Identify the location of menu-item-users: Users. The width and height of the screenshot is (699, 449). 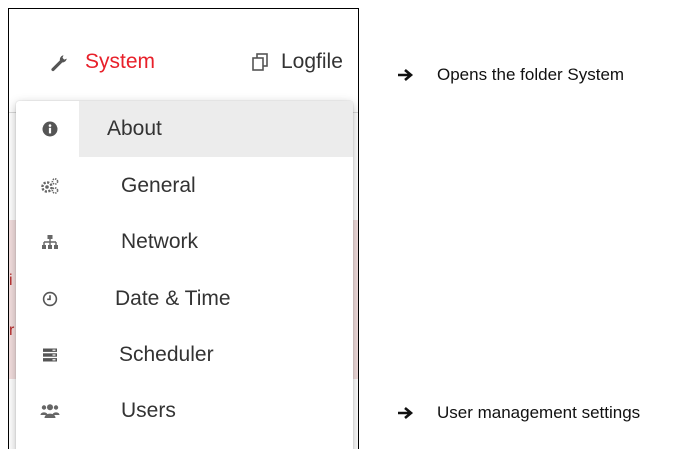
(184, 411).